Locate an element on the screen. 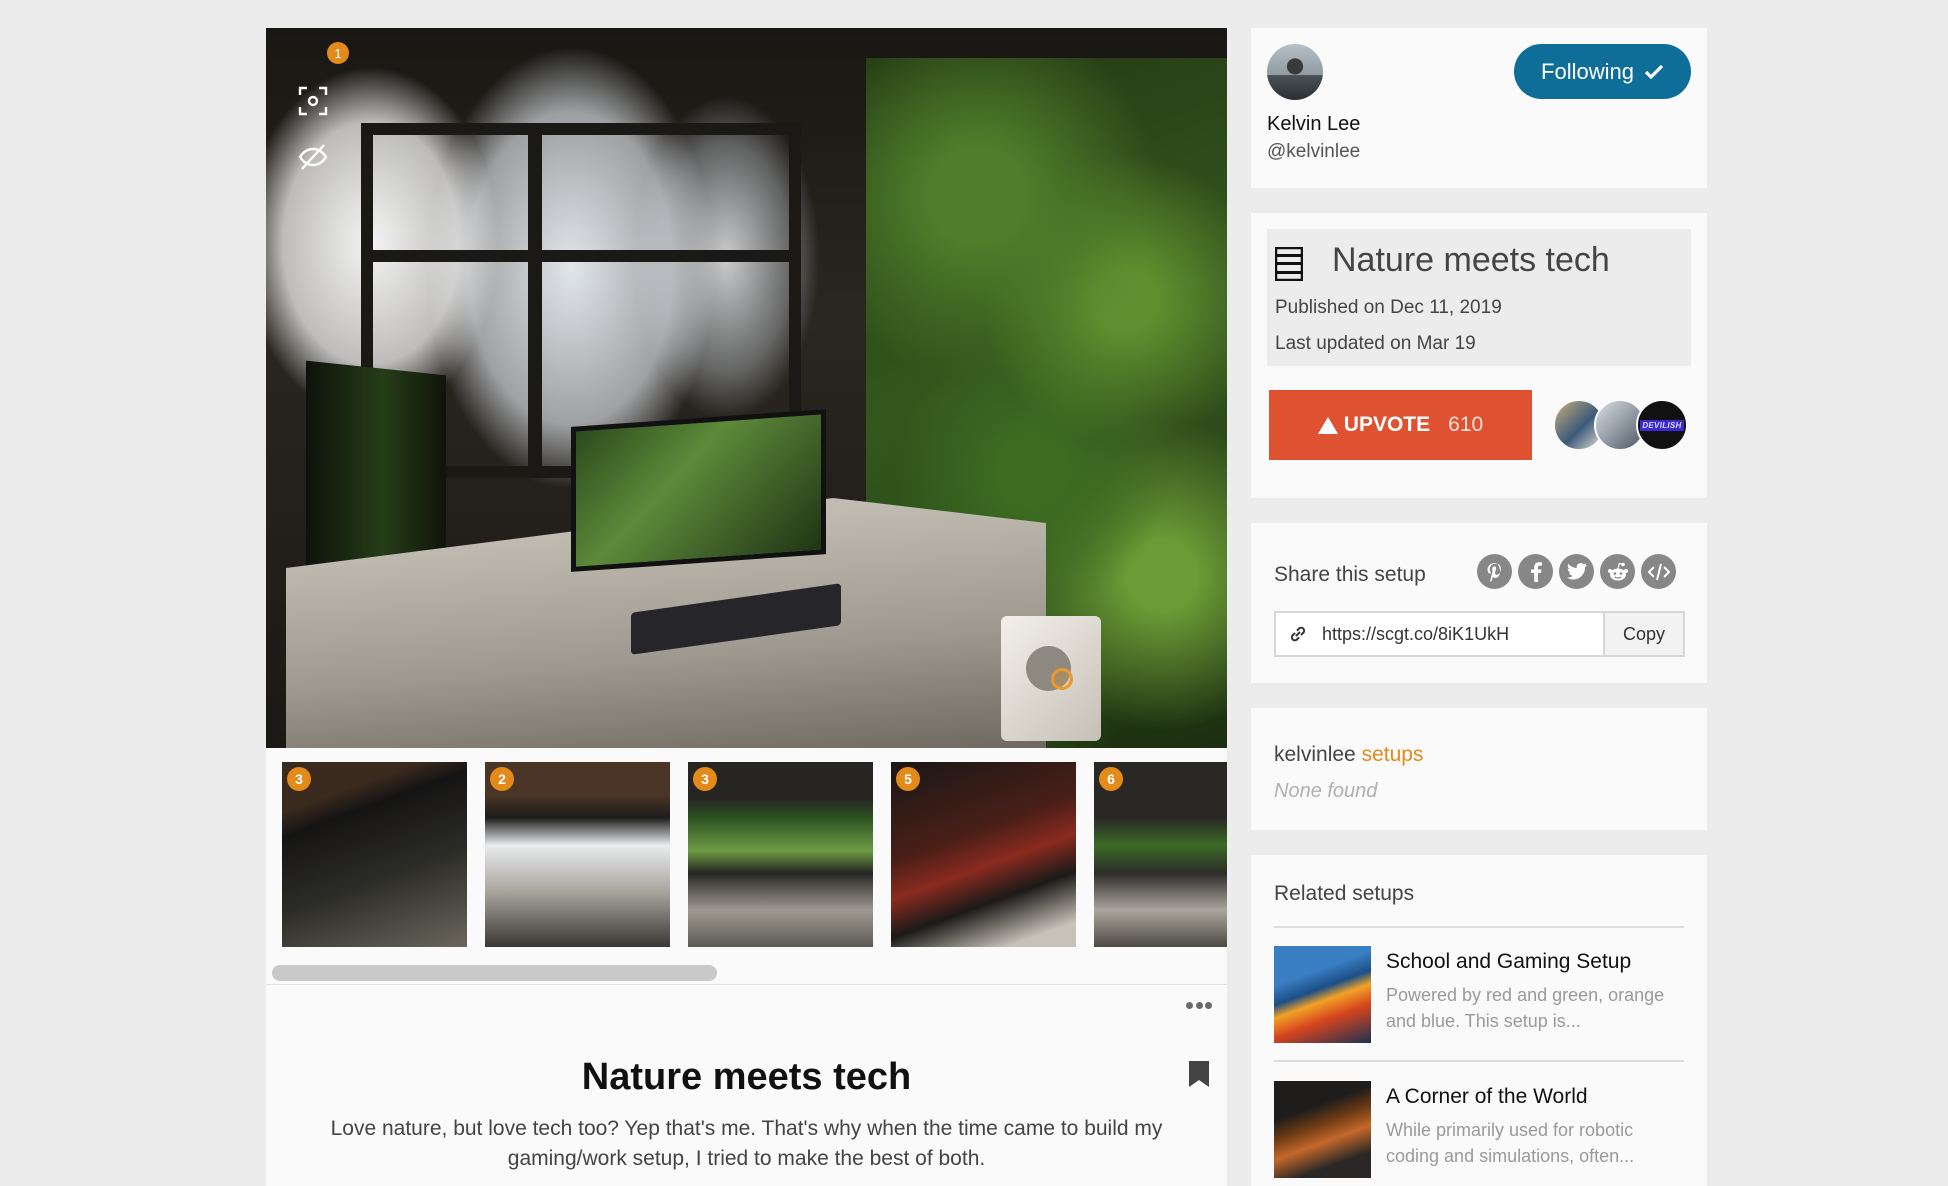  share-url-field: https://scgt.co/8iK1UkH is located at coordinates (1439, 634).